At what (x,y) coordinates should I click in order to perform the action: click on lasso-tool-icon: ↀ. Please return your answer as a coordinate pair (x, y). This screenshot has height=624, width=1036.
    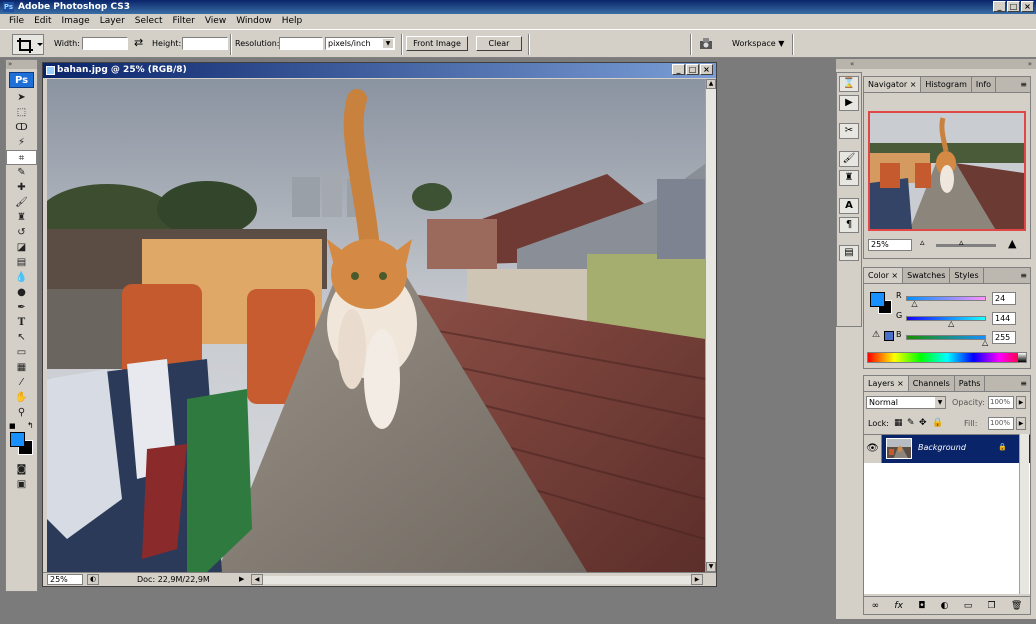
    Looking at the image, I should click on (21, 127).